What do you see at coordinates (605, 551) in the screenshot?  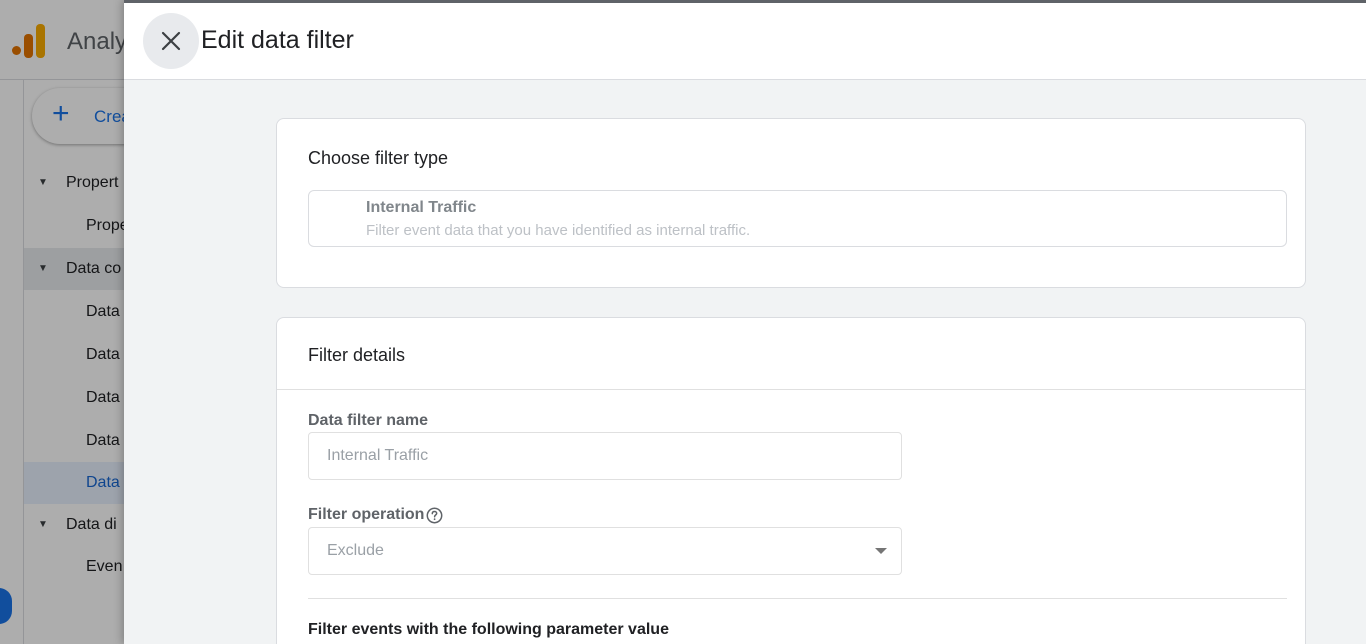 I see `filter-operation-select: Exclude` at bounding box center [605, 551].